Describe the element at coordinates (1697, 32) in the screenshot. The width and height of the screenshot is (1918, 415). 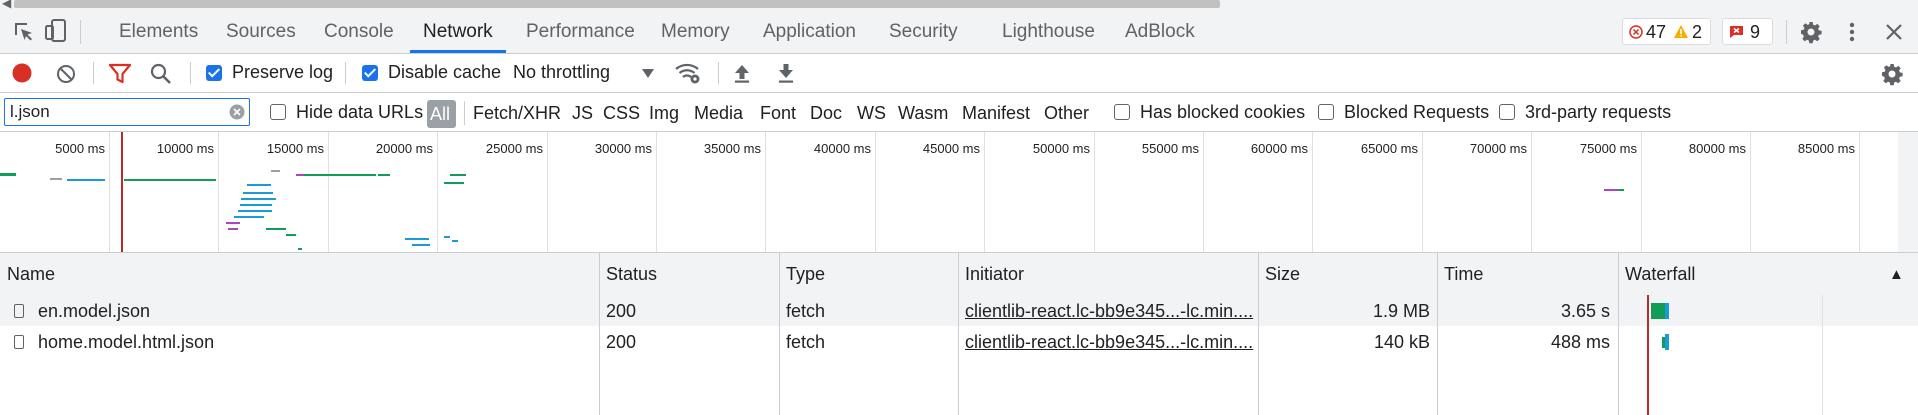
I see `warning-count: 2` at that location.